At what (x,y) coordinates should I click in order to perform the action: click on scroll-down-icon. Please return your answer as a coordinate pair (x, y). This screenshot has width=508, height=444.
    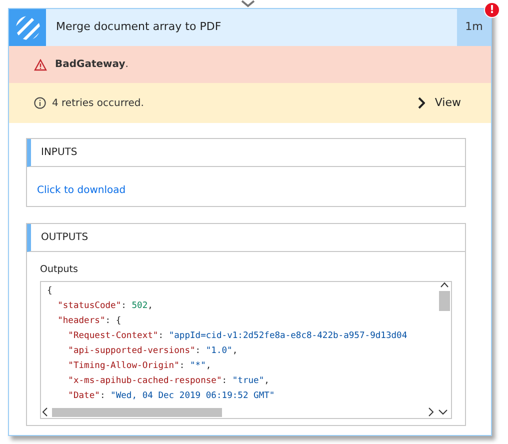
    Looking at the image, I should click on (443, 412).